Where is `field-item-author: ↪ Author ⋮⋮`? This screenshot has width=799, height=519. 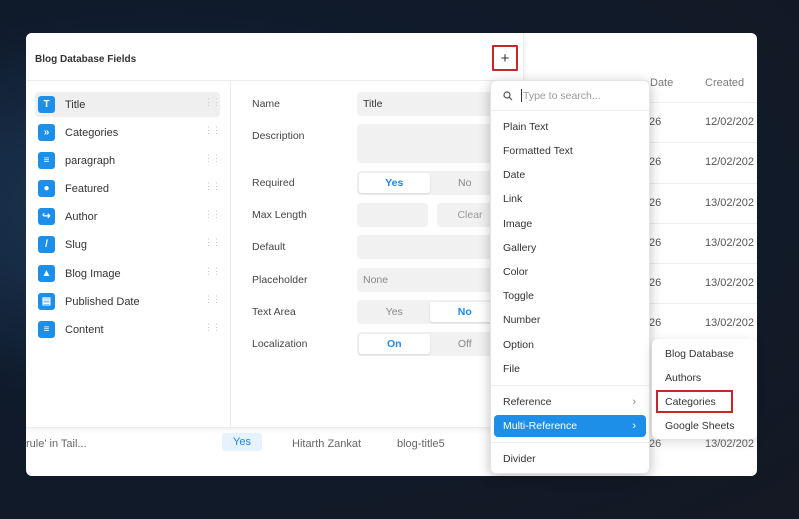
field-item-author: ↪ Author ⋮⋮ is located at coordinates (128, 216).